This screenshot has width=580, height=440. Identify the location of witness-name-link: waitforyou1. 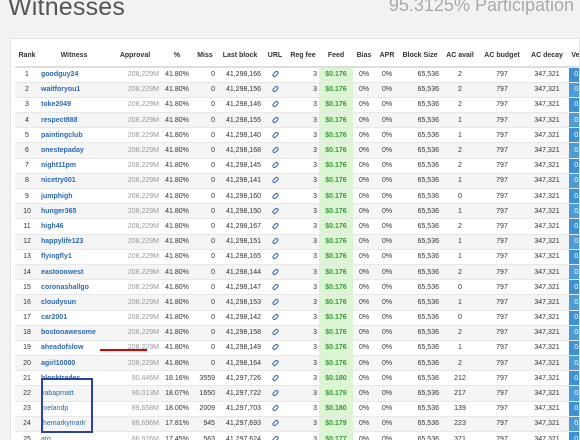
(60, 89).